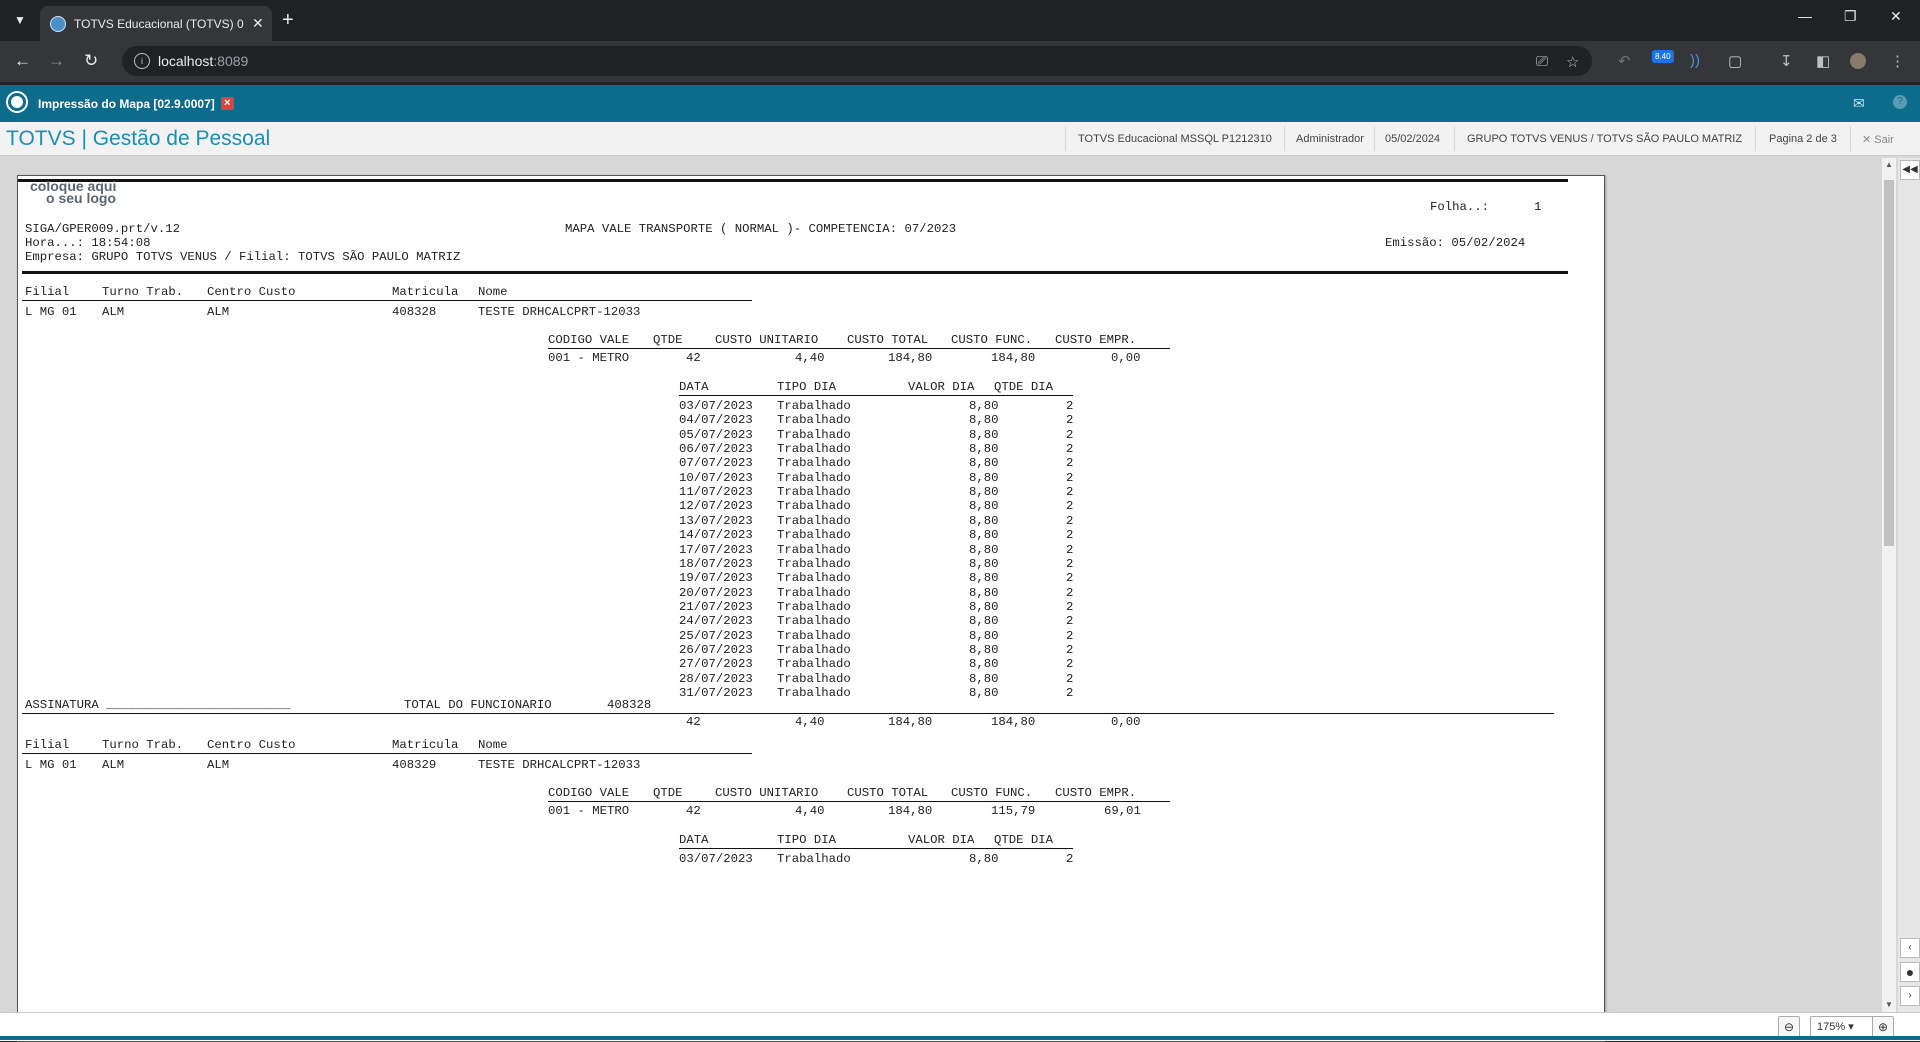 The height and width of the screenshot is (1042, 1920). I want to click on install-app-icon: ⎚, so click(1542, 61).